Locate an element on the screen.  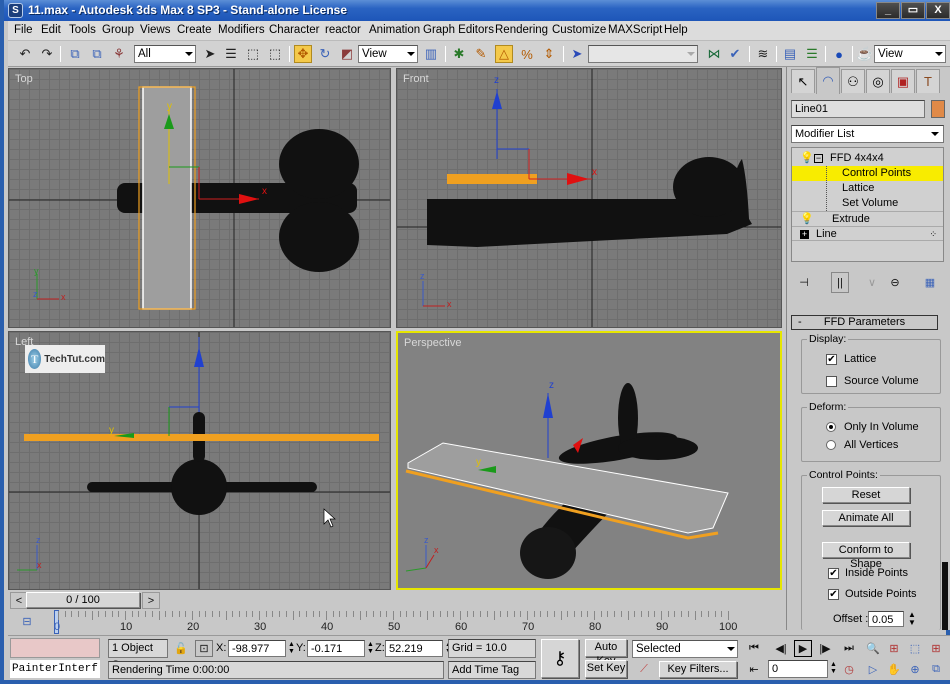
align-icon: ✔ is located at coordinates (735, 54).